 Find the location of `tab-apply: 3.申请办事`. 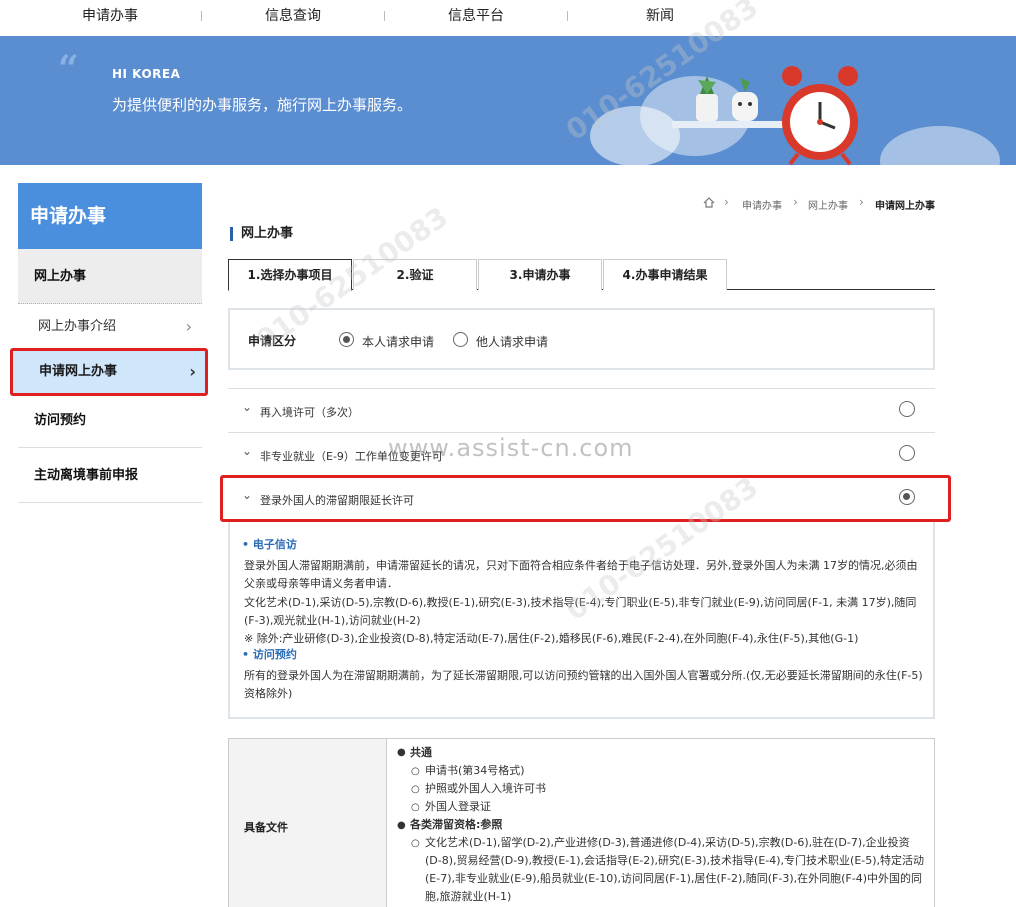

tab-apply: 3.申请办事 is located at coordinates (540, 274).